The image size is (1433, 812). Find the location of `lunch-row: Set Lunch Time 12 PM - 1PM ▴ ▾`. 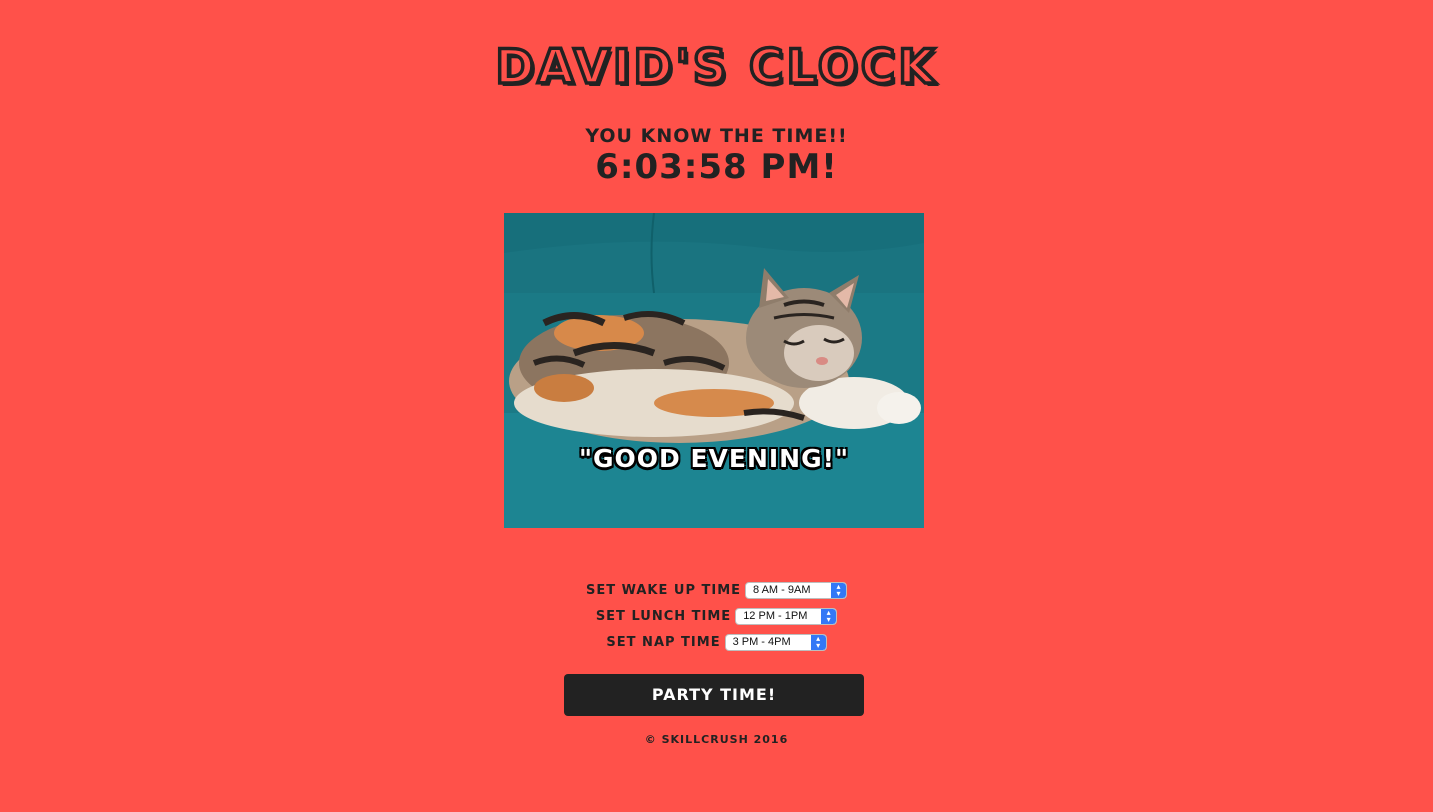

lunch-row: Set Lunch Time 12 PM - 1PM ▴ ▾ is located at coordinates (716, 616).